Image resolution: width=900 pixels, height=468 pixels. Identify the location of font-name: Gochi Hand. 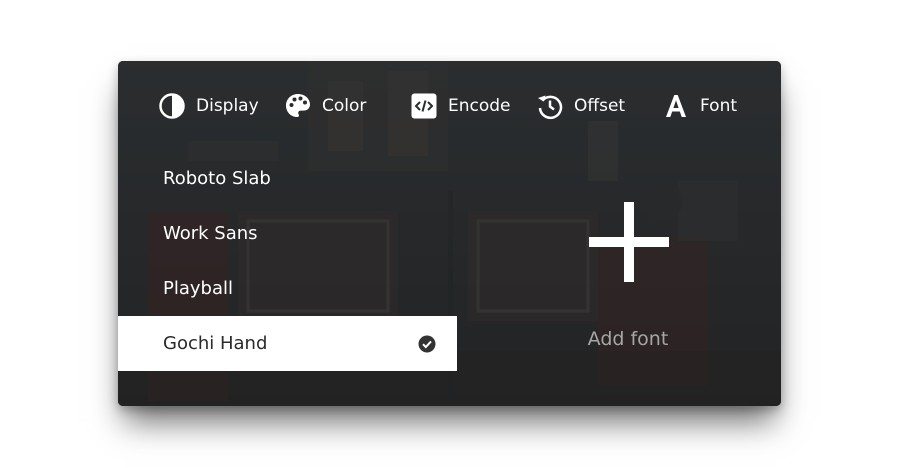
(215, 343).